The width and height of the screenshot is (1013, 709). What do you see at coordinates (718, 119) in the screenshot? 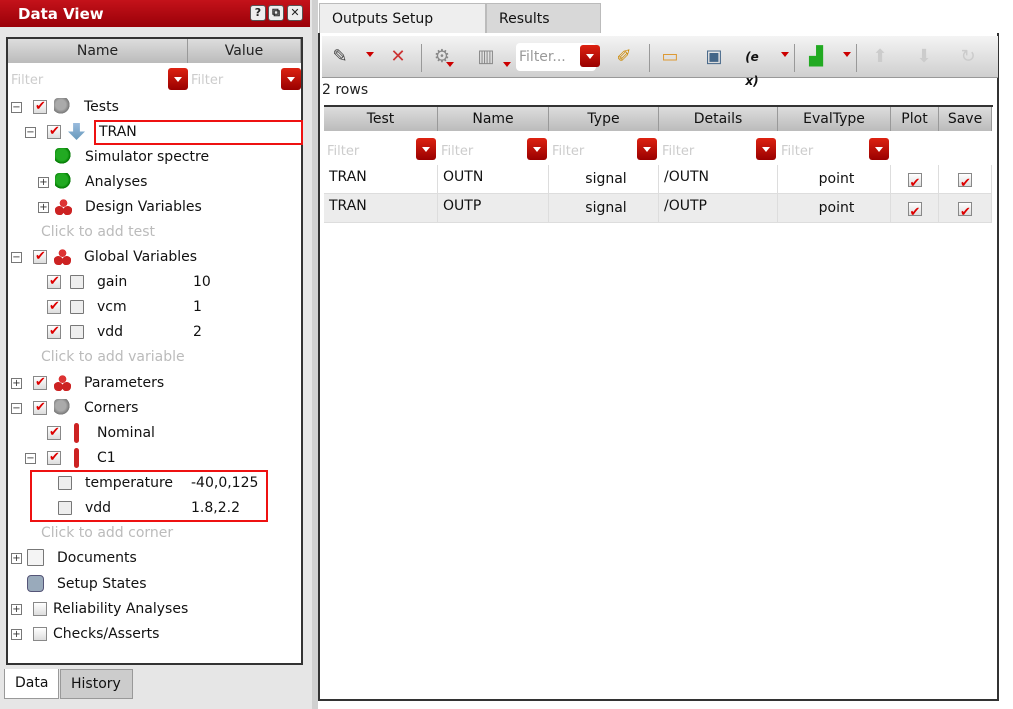
I see `column-header-details: Details` at bounding box center [718, 119].